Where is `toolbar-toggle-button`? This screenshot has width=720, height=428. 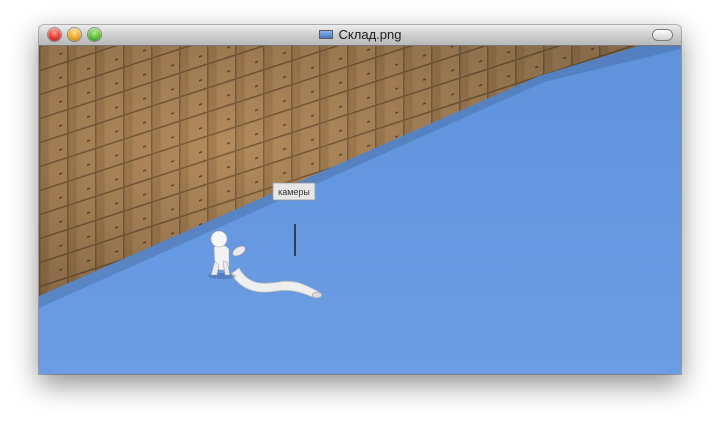
toolbar-toggle-button is located at coordinates (662, 35).